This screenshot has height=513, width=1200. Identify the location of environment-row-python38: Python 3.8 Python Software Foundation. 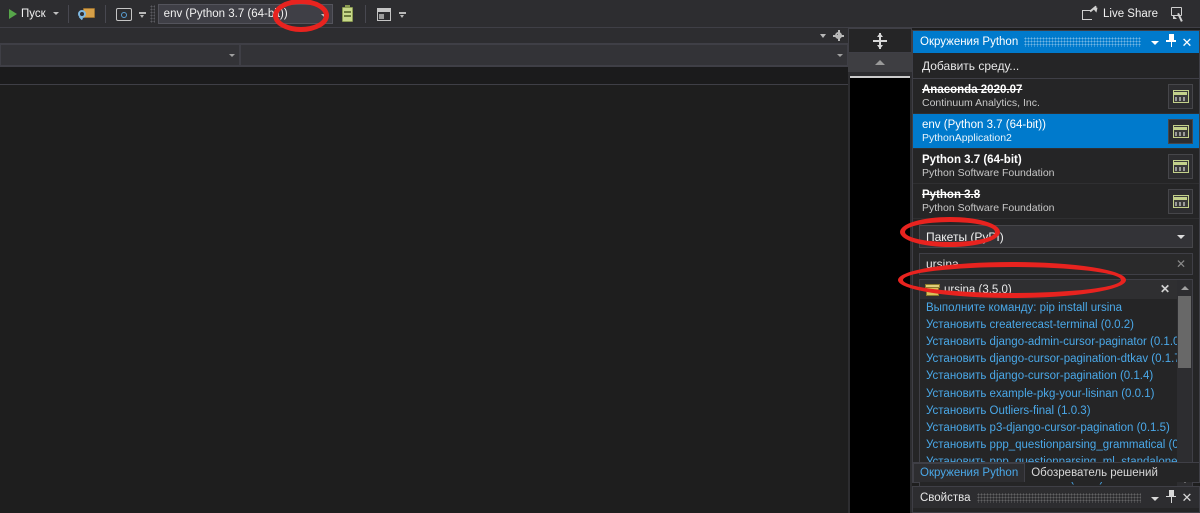
(1056, 201).